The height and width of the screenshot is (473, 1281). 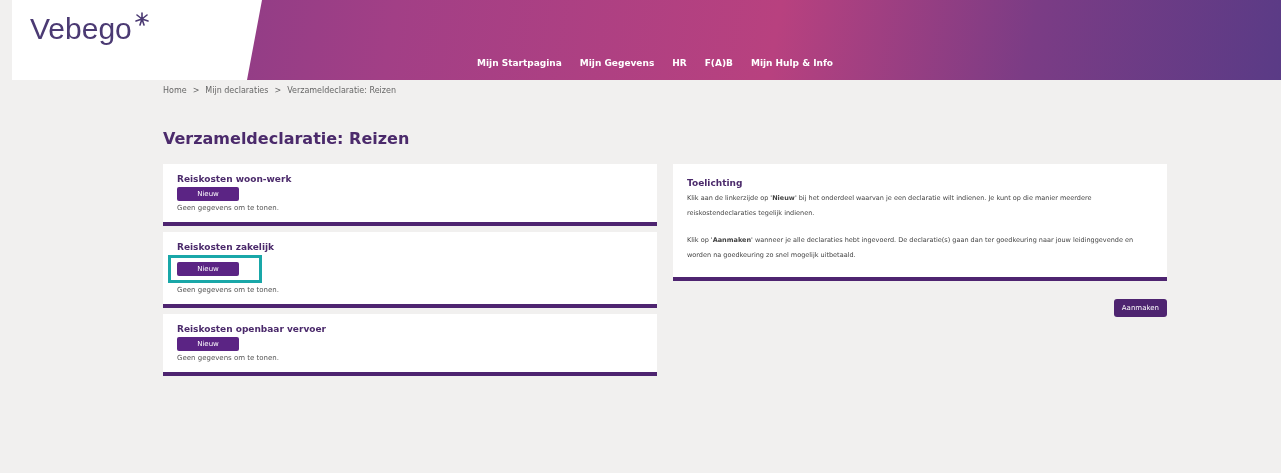 I want to click on section-title: Reiskosten zakelijk, so click(x=226, y=247).